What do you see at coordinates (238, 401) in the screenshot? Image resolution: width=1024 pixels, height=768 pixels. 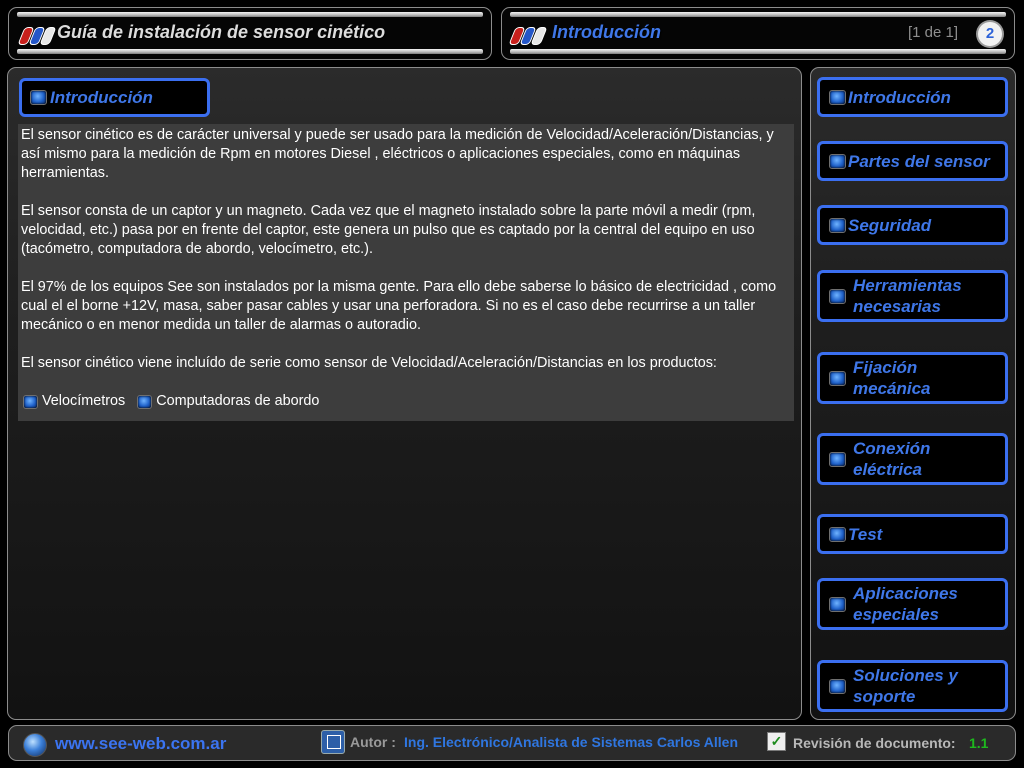 I see `product-item: Computadoras de abordo` at bounding box center [238, 401].